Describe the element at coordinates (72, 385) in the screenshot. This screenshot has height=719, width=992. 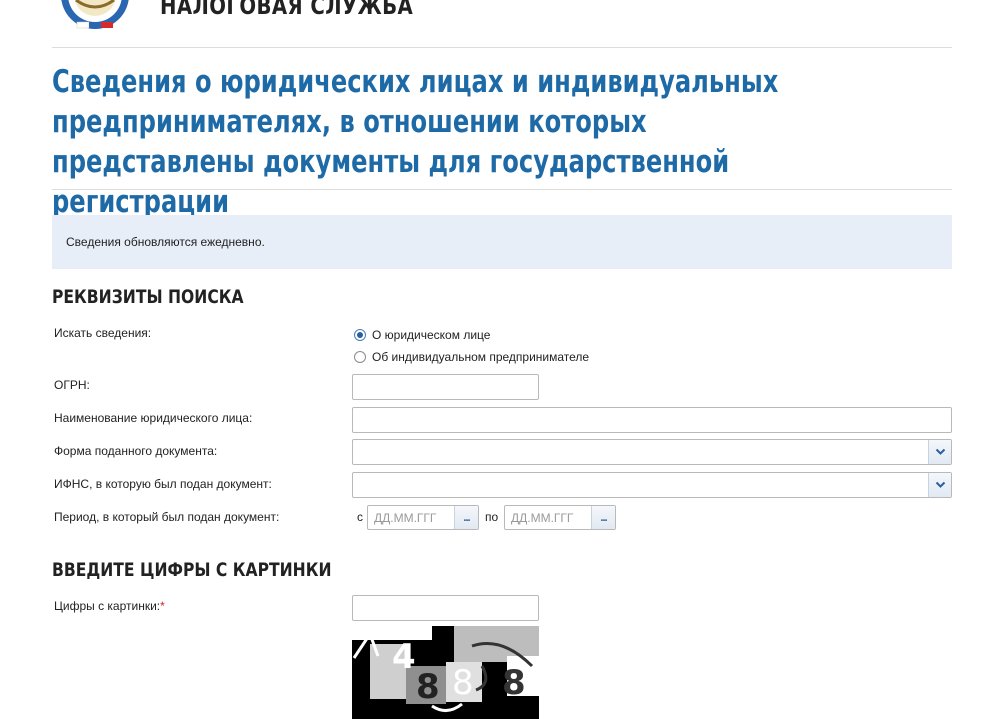
I see `ogrn-label: ОГРН:` at that location.